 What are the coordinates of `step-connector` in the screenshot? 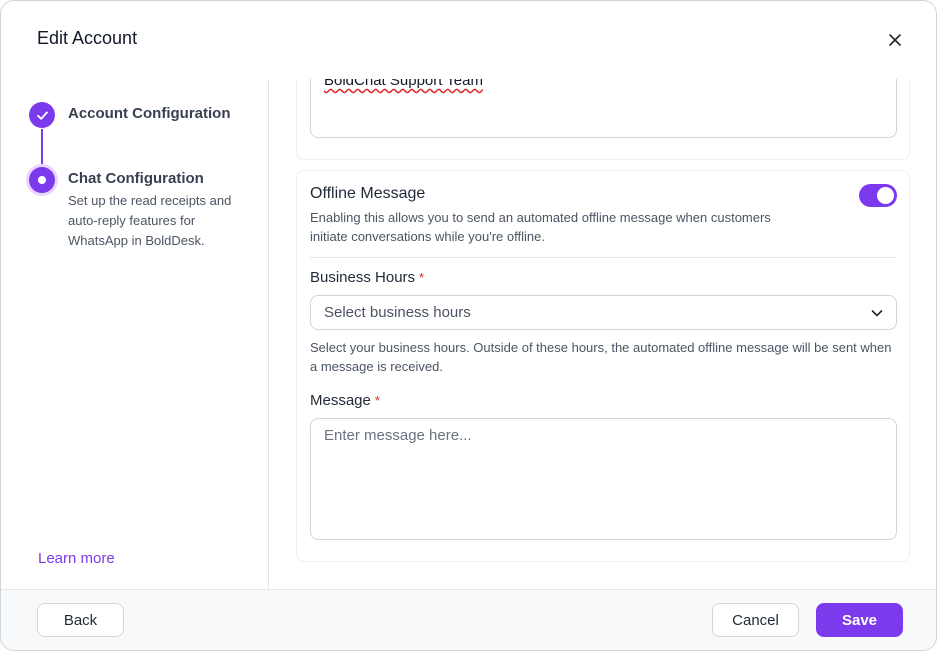 It's located at (42, 147).